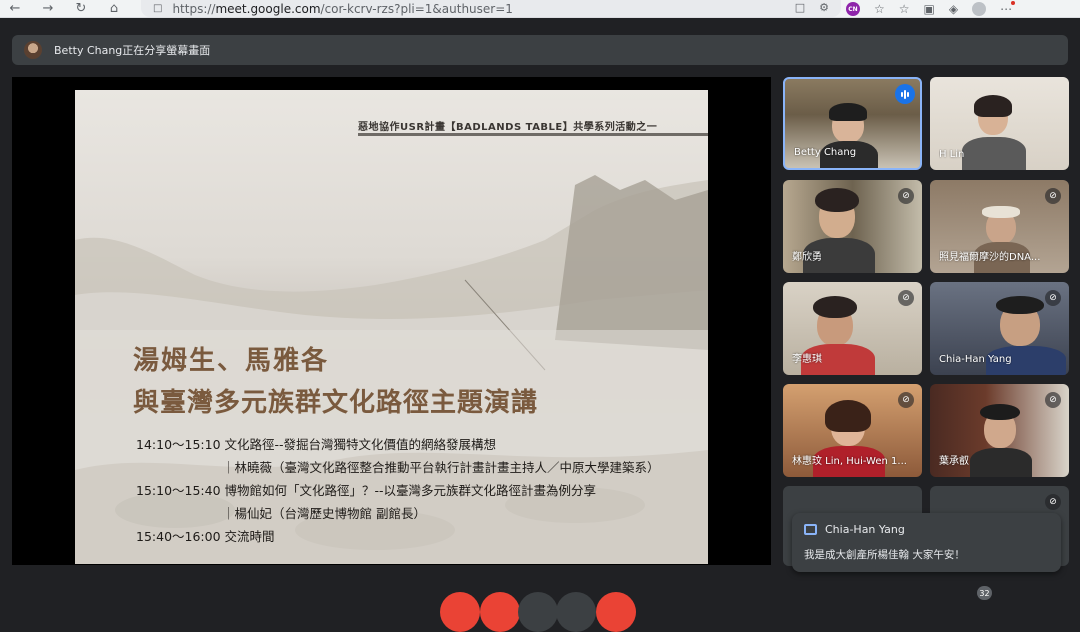  What do you see at coordinates (979, 9) in the screenshot?
I see `profile-avatar` at bounding box center [979, 9].